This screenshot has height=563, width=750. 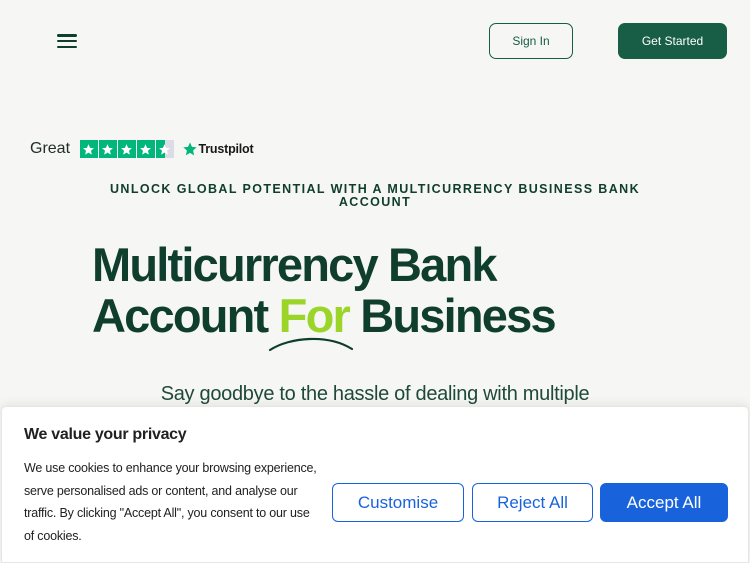 I want to click on get-started-button: Get Started, so click(x=672, y=41).